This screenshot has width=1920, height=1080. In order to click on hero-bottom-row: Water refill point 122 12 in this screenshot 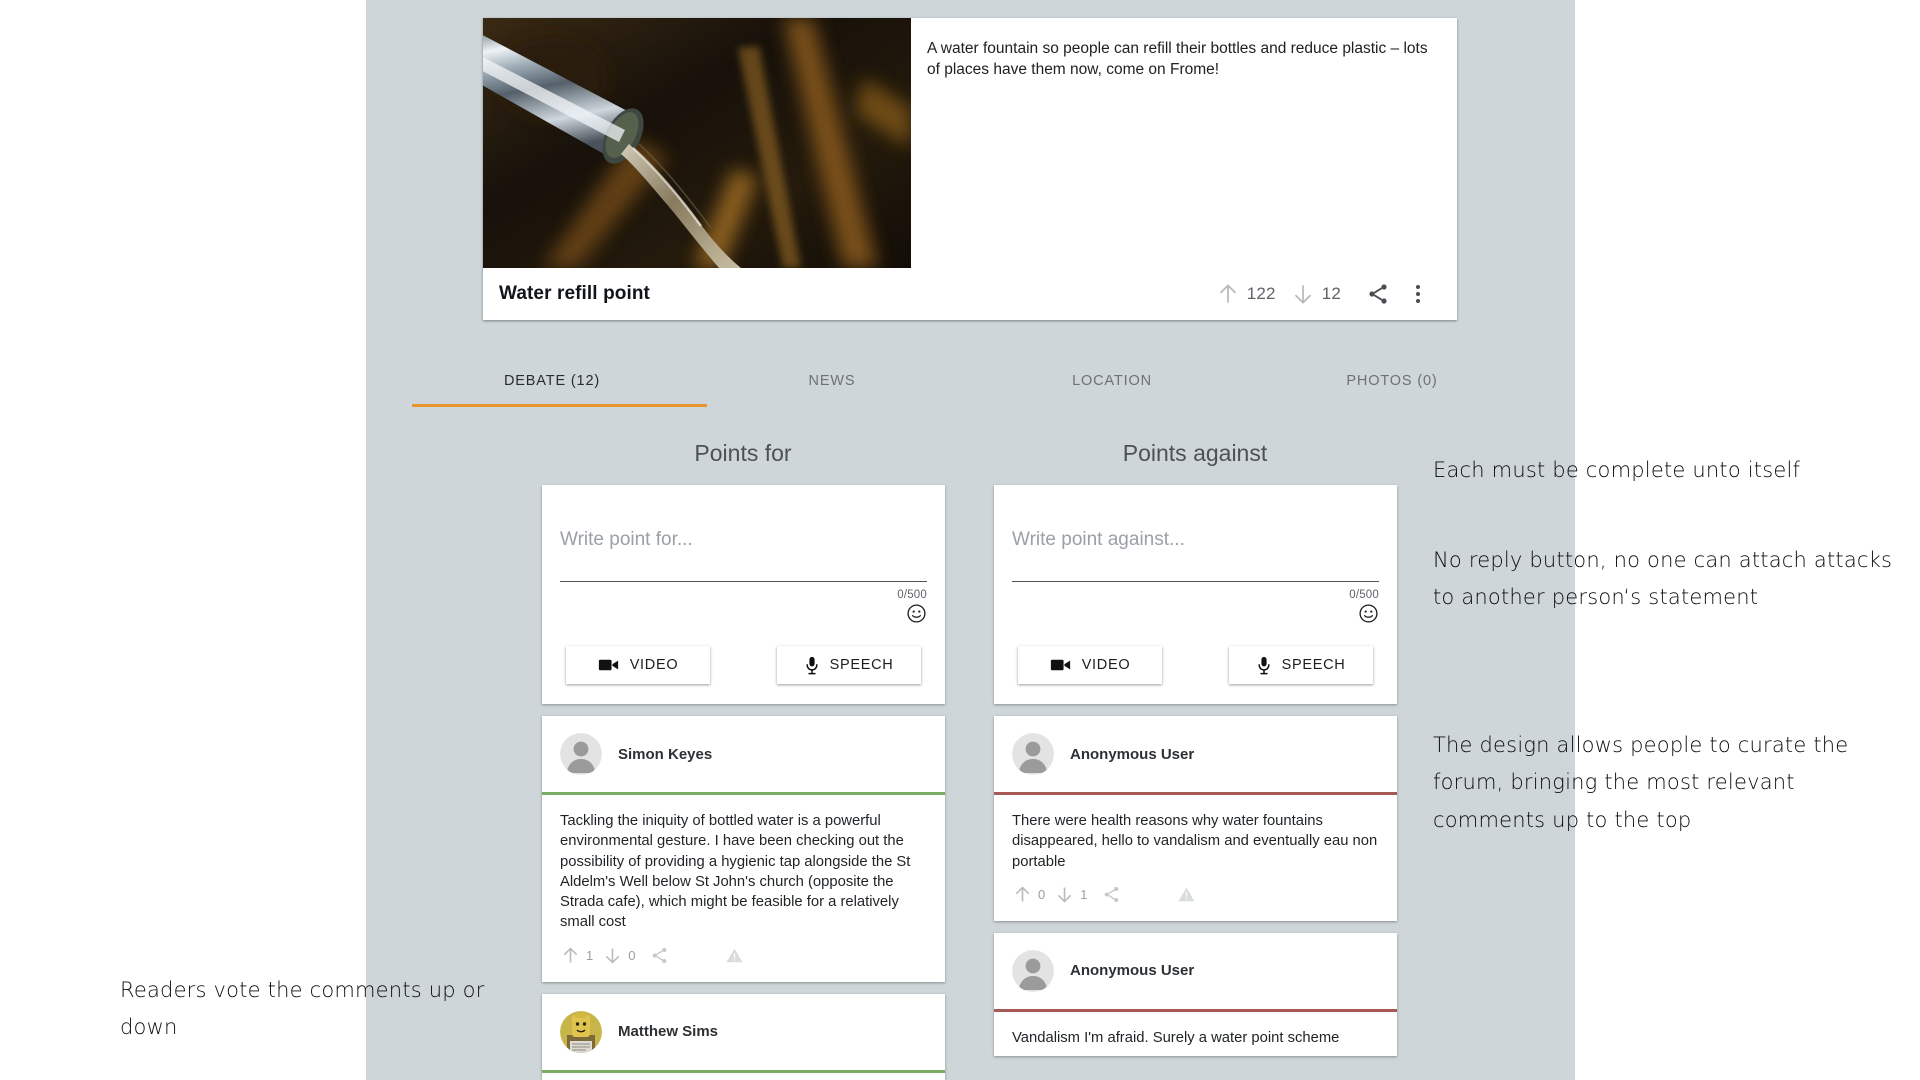, I will do `click(970, 294)`.